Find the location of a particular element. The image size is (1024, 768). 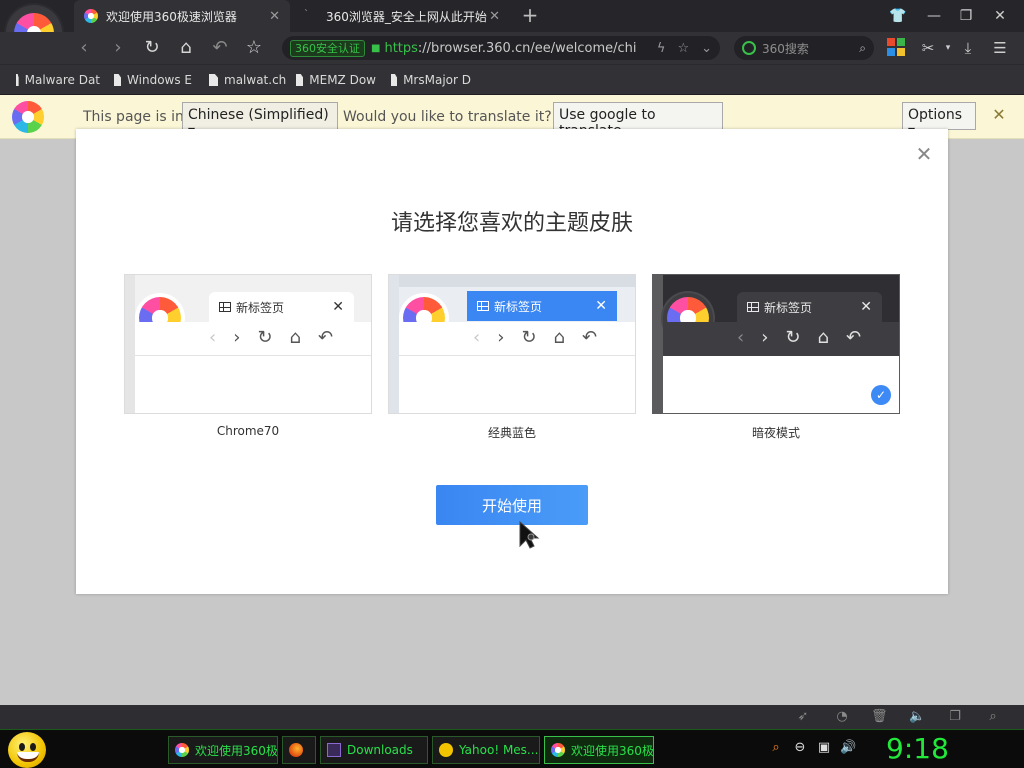

skin-label: Chrome70 is located at coordinates (248, 431).